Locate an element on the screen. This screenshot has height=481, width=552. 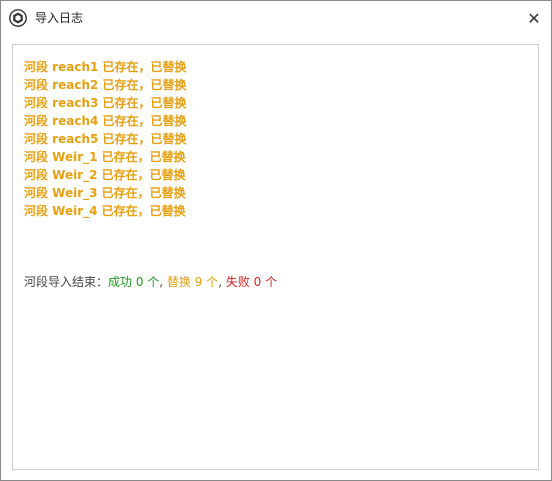
import-summary: 河段导入结束：成功 0 个, 替换 9 个, 失败 0 个 is located at coordinates (150, 282).